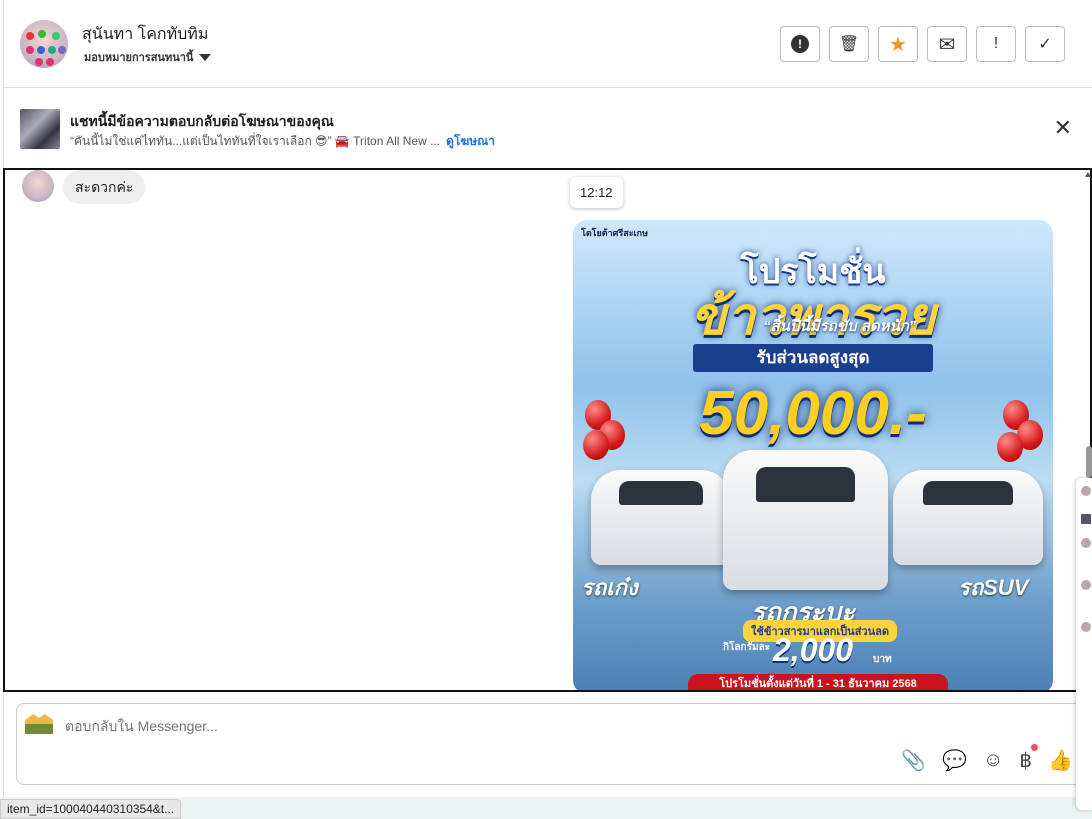  Describe the element at coordinates (1060, 760) in the screenshot. I see `thumbs-up-icon: 👍` at that location.